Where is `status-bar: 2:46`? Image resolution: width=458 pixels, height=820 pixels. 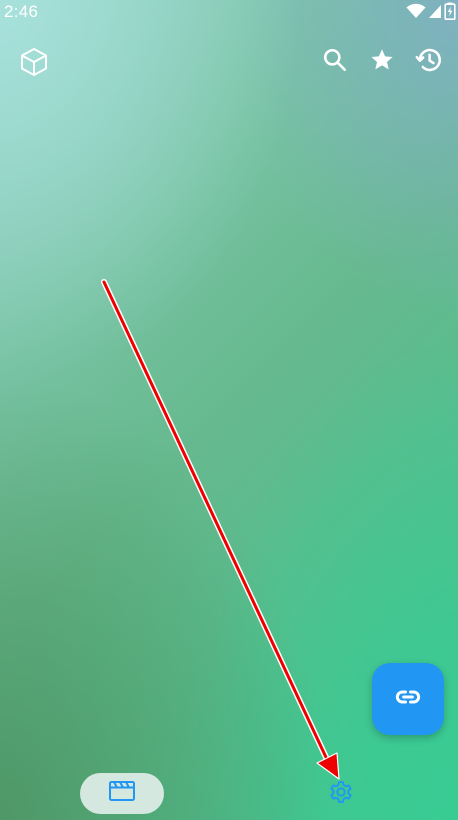
status-bar: 2:46 is located at coordinates (229, 12).